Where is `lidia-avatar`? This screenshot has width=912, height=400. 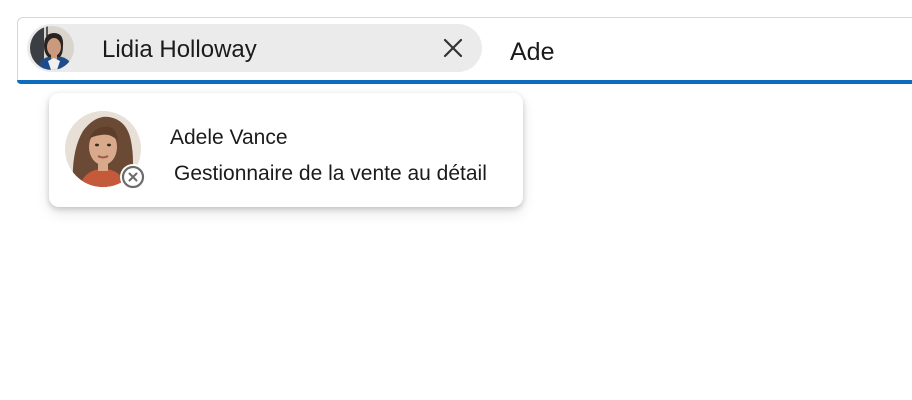
lidia-avatar is located at coordinates (52, 48).